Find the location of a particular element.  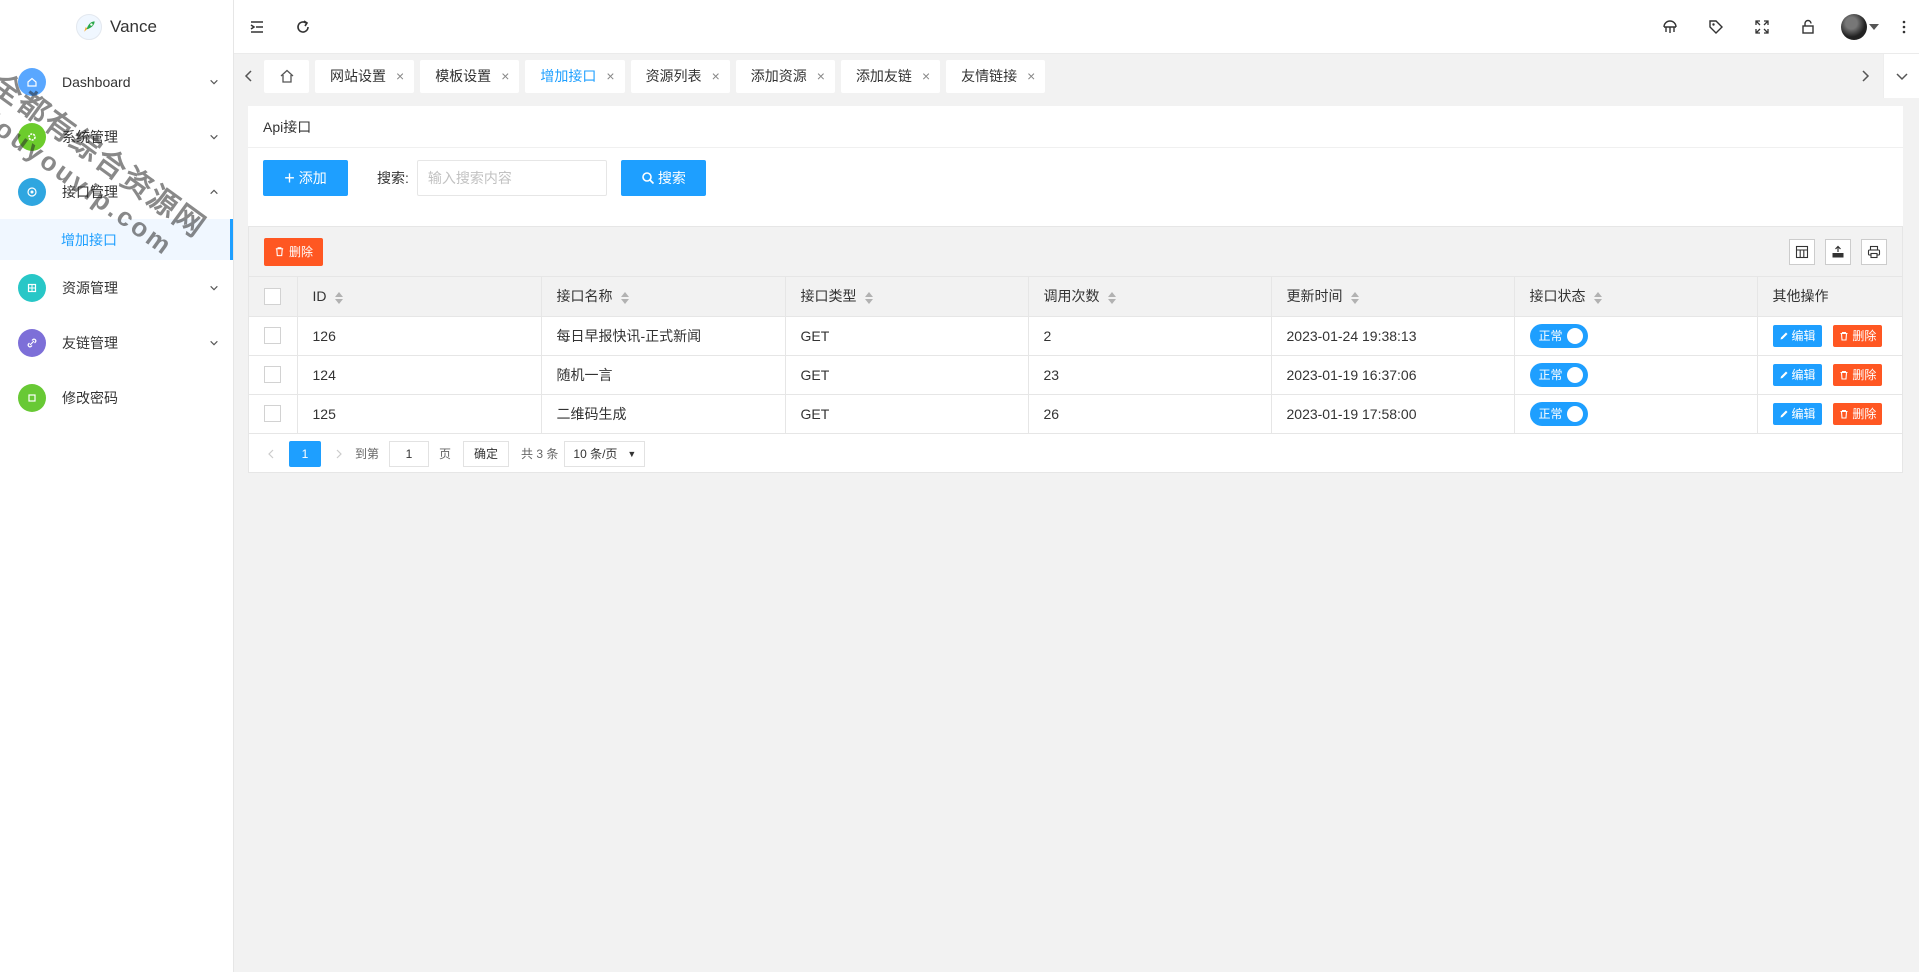

cell-count: 23 is located at coordinates (1150, 375).